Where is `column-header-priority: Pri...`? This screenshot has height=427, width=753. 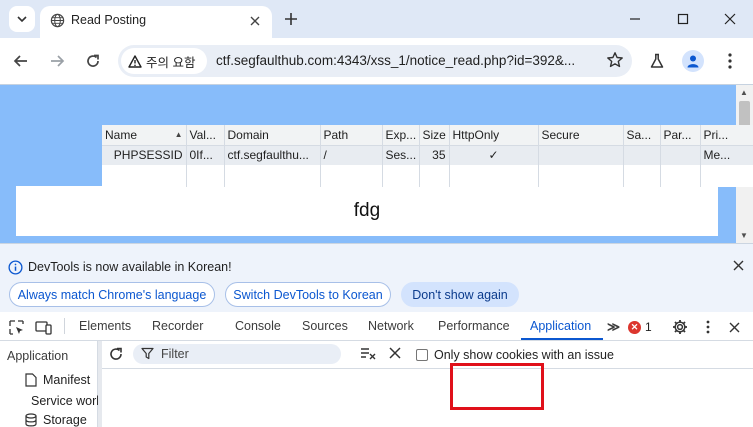 column-header-priority: Pri... is located at coordinates (726, 135).